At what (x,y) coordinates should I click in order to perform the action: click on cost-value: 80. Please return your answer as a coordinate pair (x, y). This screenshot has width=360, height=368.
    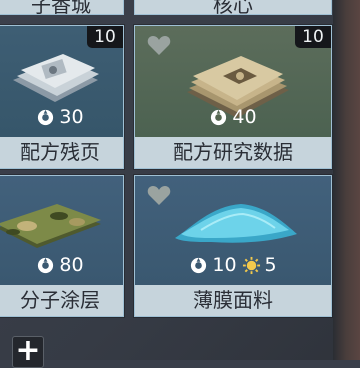
    Looking at the image, I should click on (71, 265).